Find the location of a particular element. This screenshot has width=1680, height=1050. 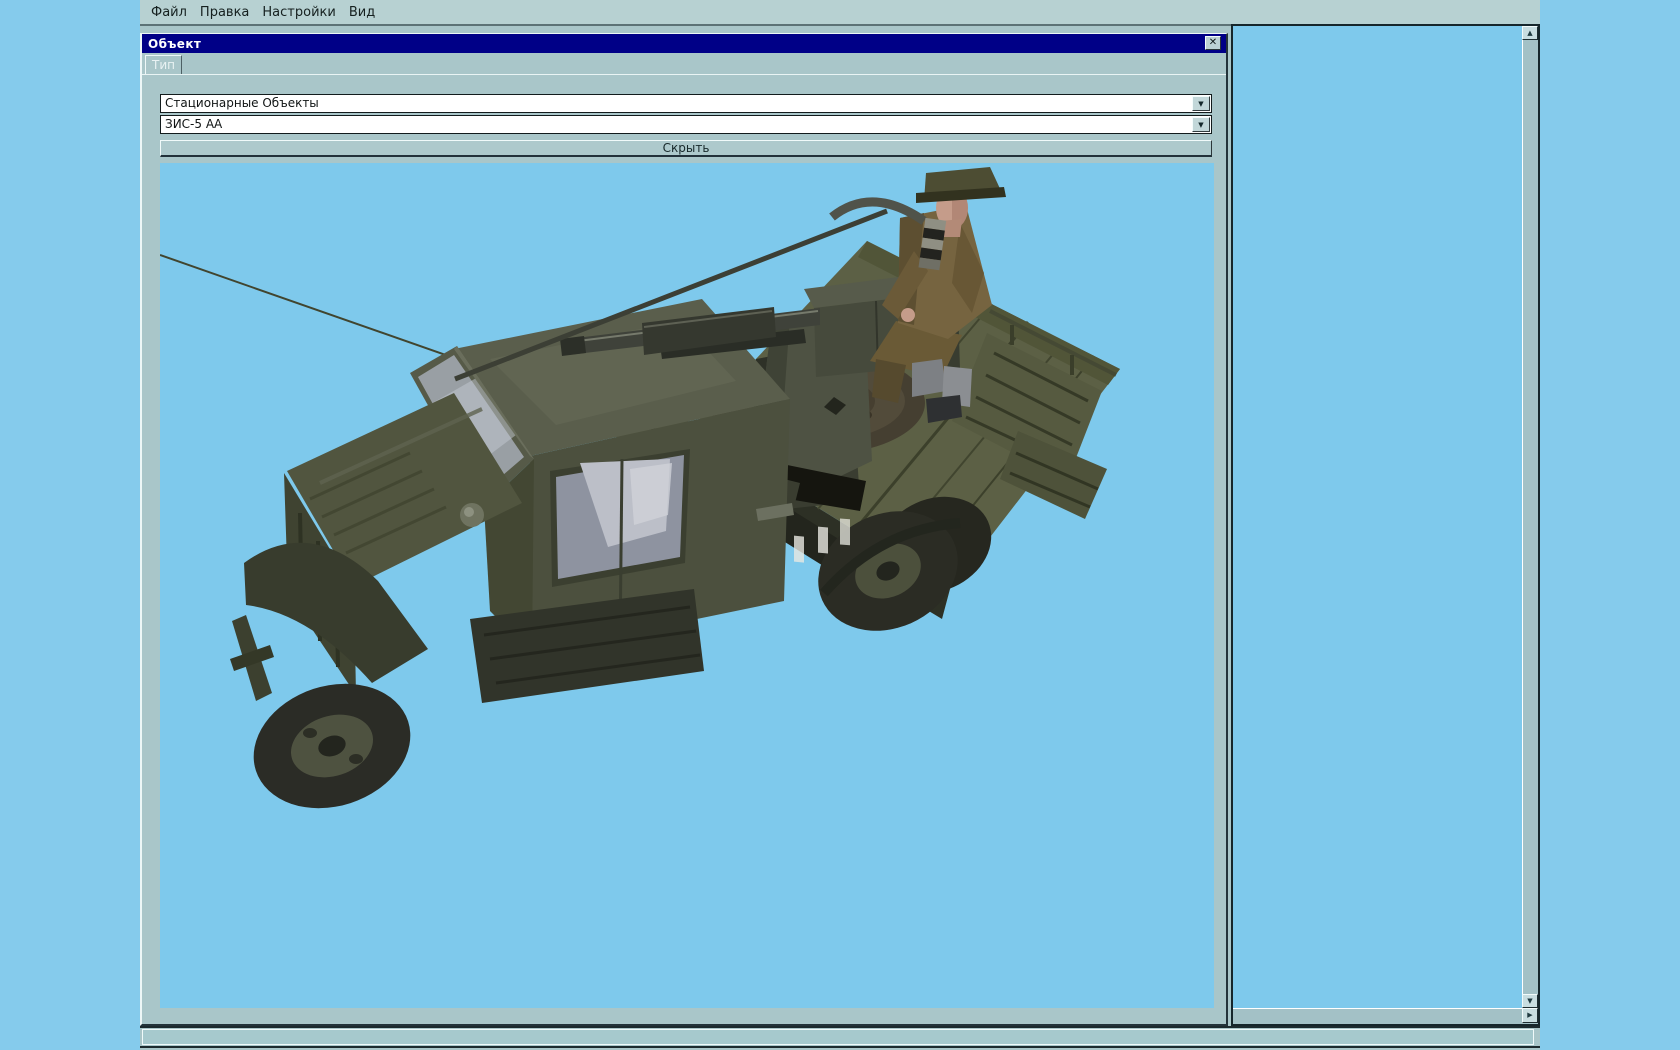

status-bar-text is located at coordinates (838, 1037).